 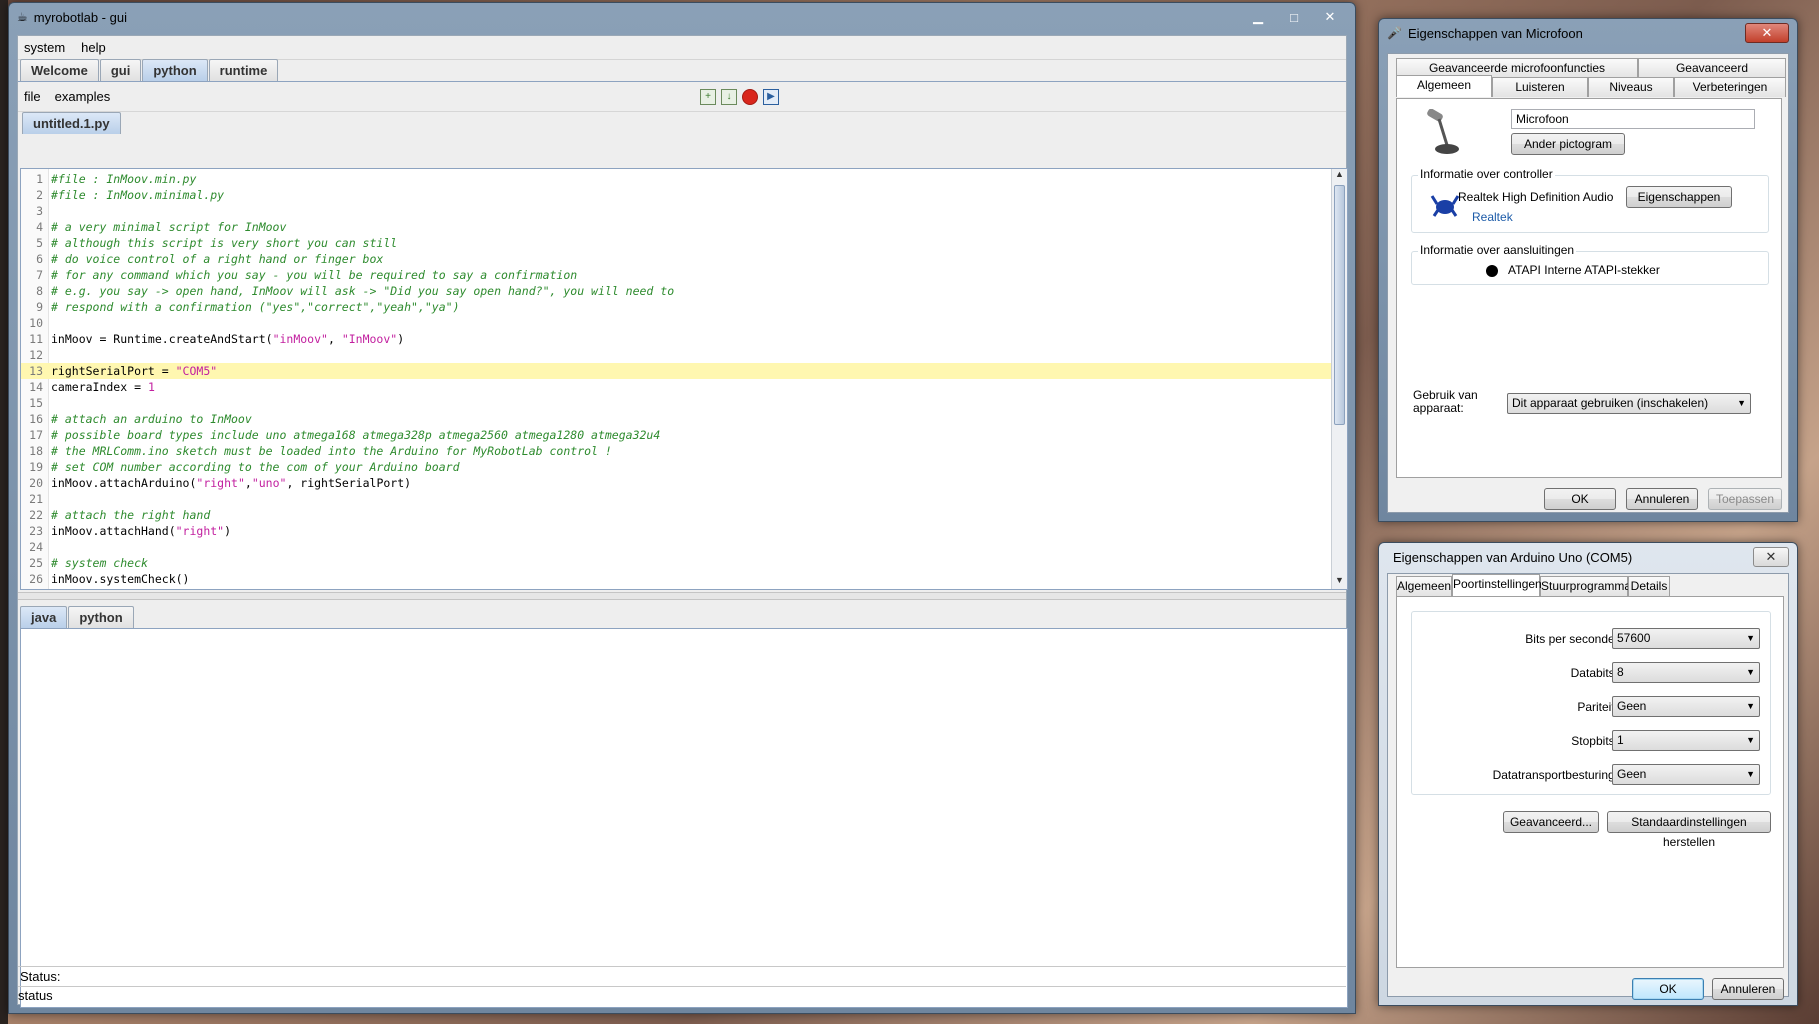 What do you see at coordinates (1741, 403) in the screenshot?
I see `chevron-down-icon: ▼` at bounding box center [1741, 403].